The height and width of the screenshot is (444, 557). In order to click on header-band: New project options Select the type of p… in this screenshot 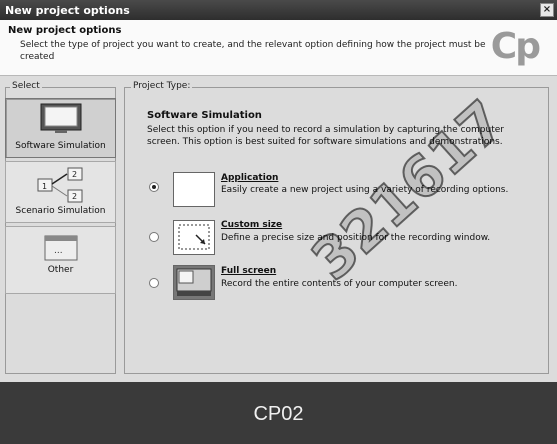, I will do `click(278, 48)`.